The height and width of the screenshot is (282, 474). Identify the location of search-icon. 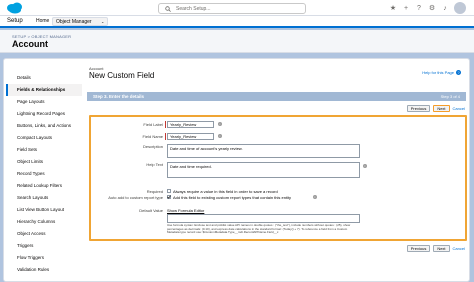
(168, 9).